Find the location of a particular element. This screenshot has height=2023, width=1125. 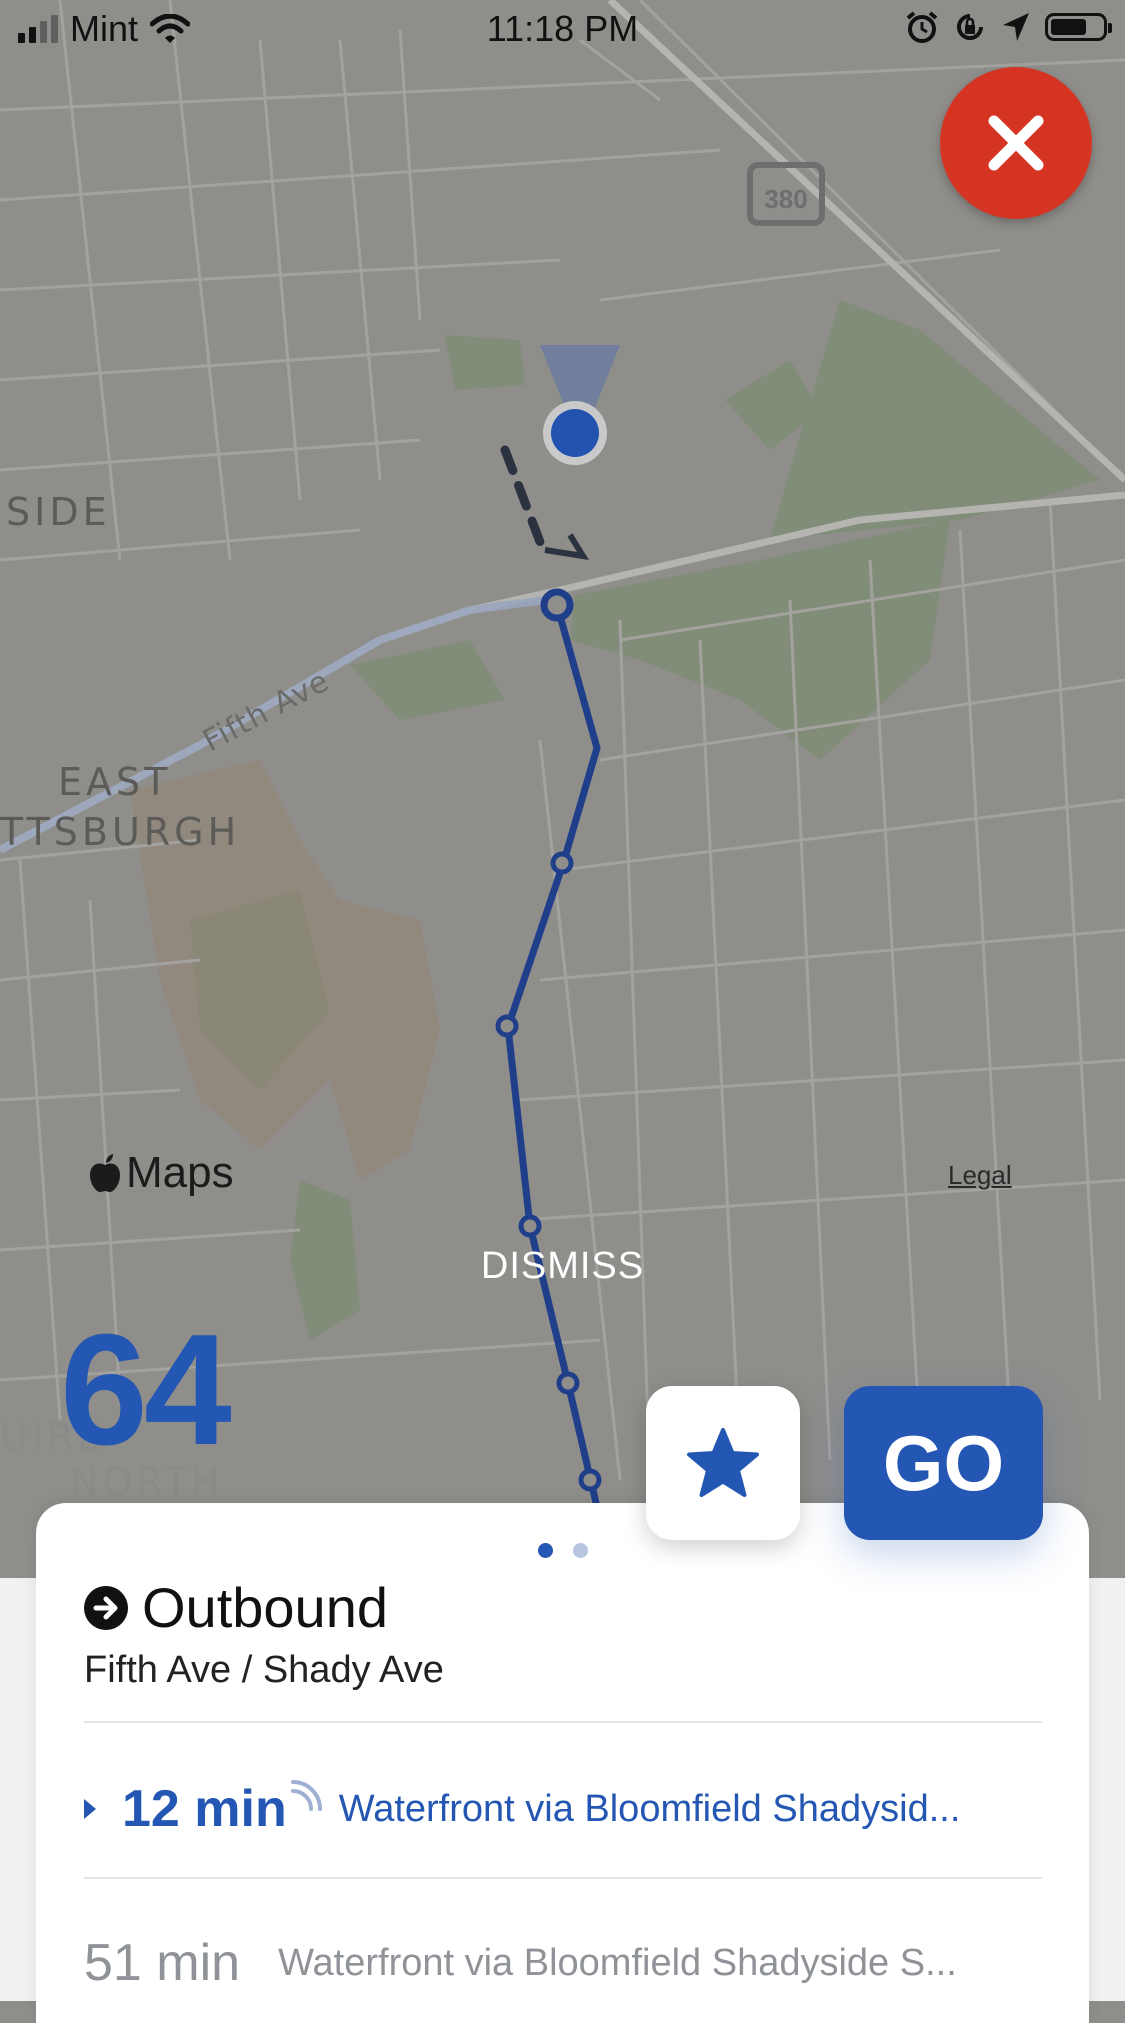

maps-logo-text: Maps is located at coordinates (180, 1172).